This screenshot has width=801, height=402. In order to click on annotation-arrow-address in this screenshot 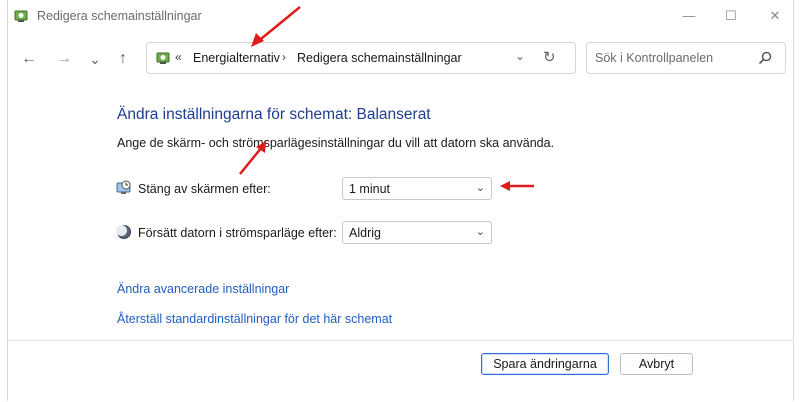, I will do `click(276, 26)`.